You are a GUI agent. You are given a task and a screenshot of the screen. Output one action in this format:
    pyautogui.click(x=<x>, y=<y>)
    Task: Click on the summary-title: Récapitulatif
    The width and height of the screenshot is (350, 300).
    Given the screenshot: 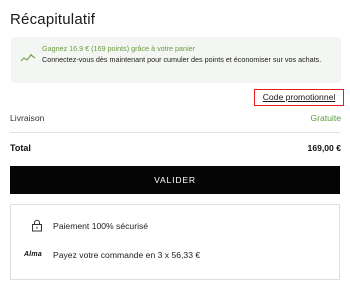 What is the action you would take?
    pyautogui.click(x=53, y=19)
    